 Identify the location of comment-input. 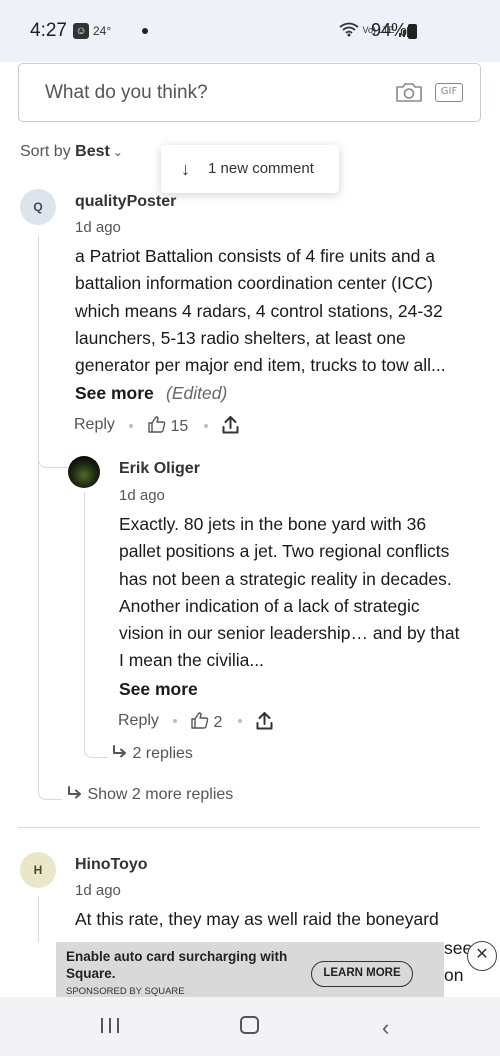
(205, 93).